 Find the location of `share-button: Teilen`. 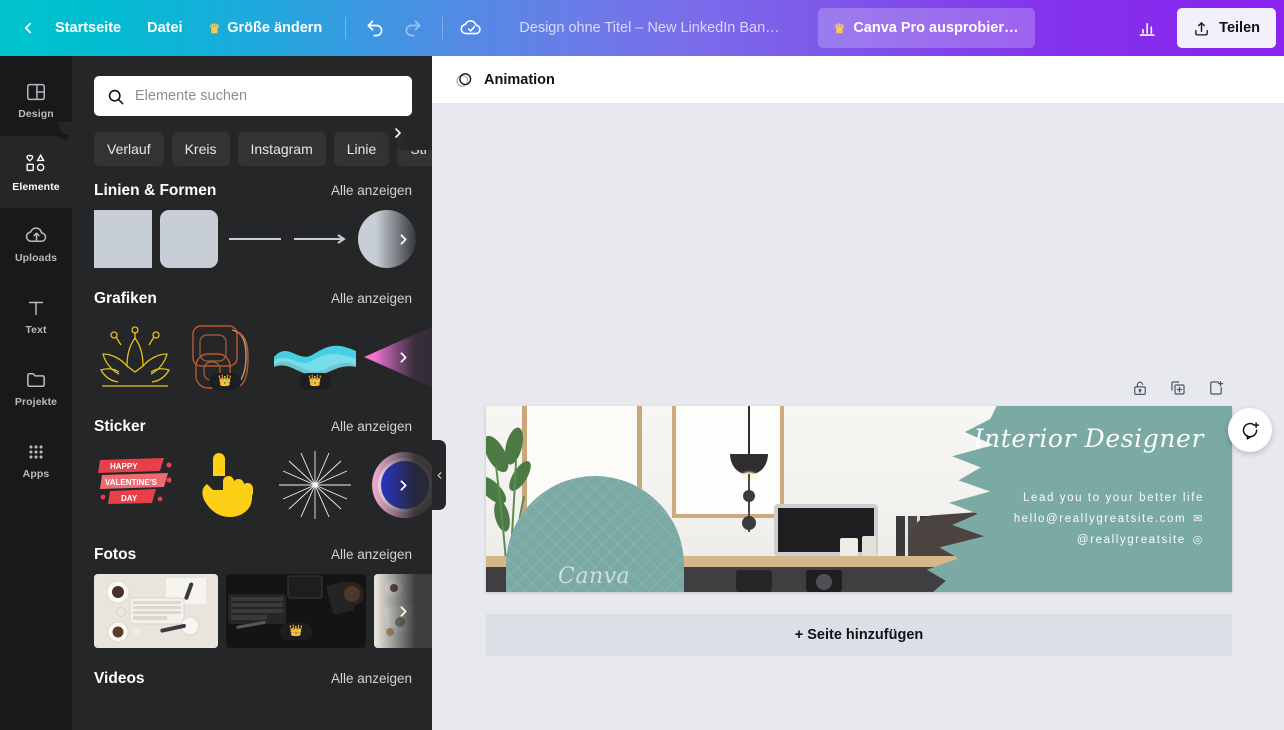

share-button: Teilen is located at coordinates (1226, 28).